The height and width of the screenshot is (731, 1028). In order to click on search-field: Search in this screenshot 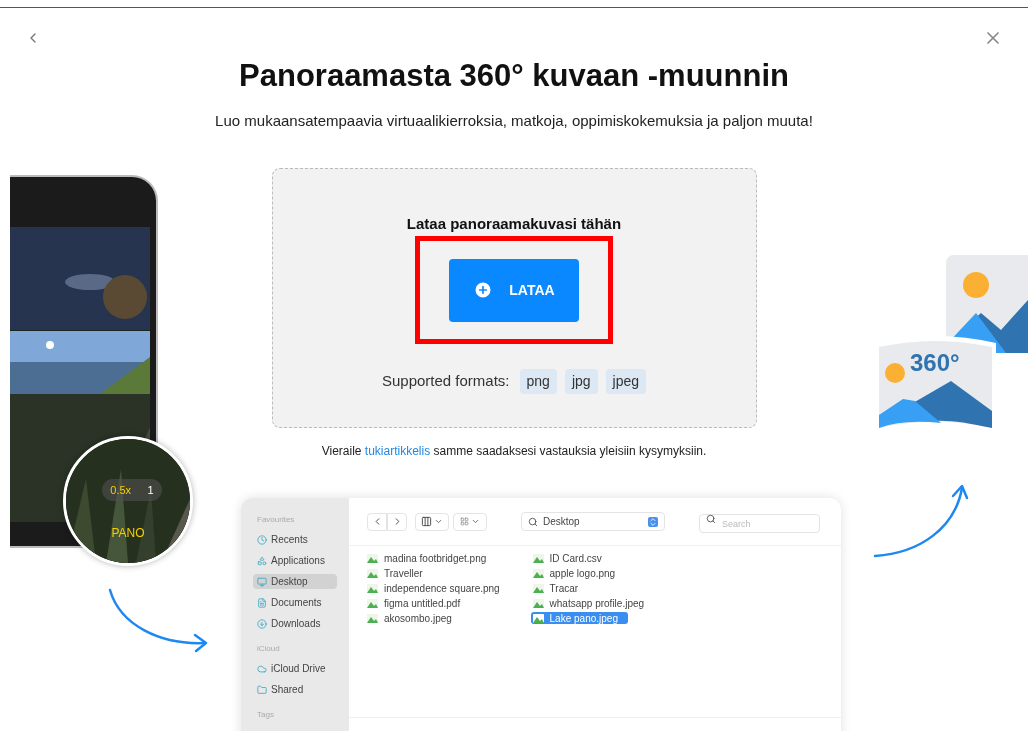, I will do `click(759, 523)`.